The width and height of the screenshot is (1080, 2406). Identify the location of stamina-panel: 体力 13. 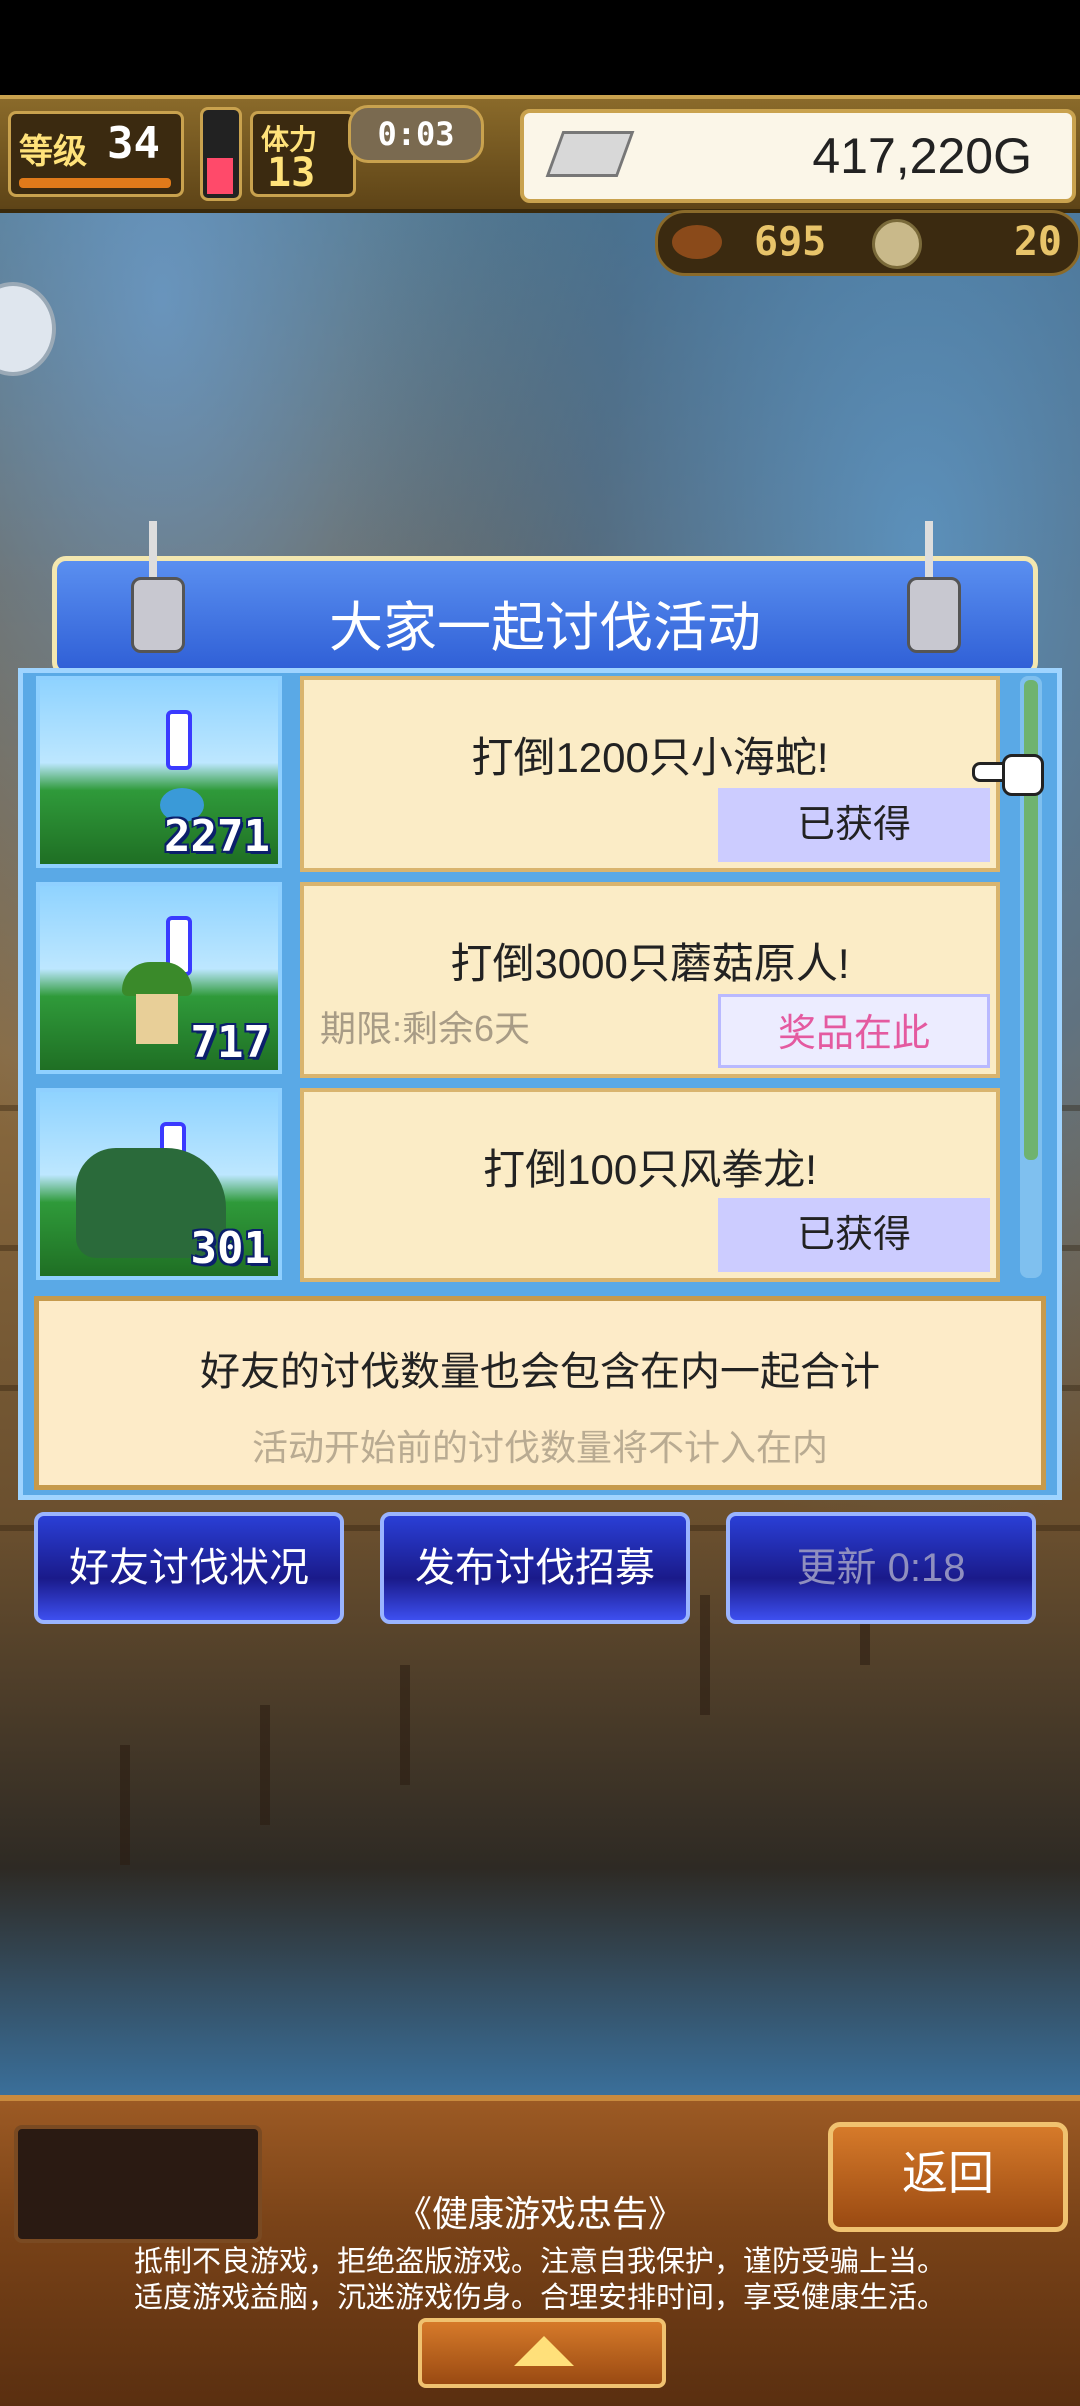
(303, 154).